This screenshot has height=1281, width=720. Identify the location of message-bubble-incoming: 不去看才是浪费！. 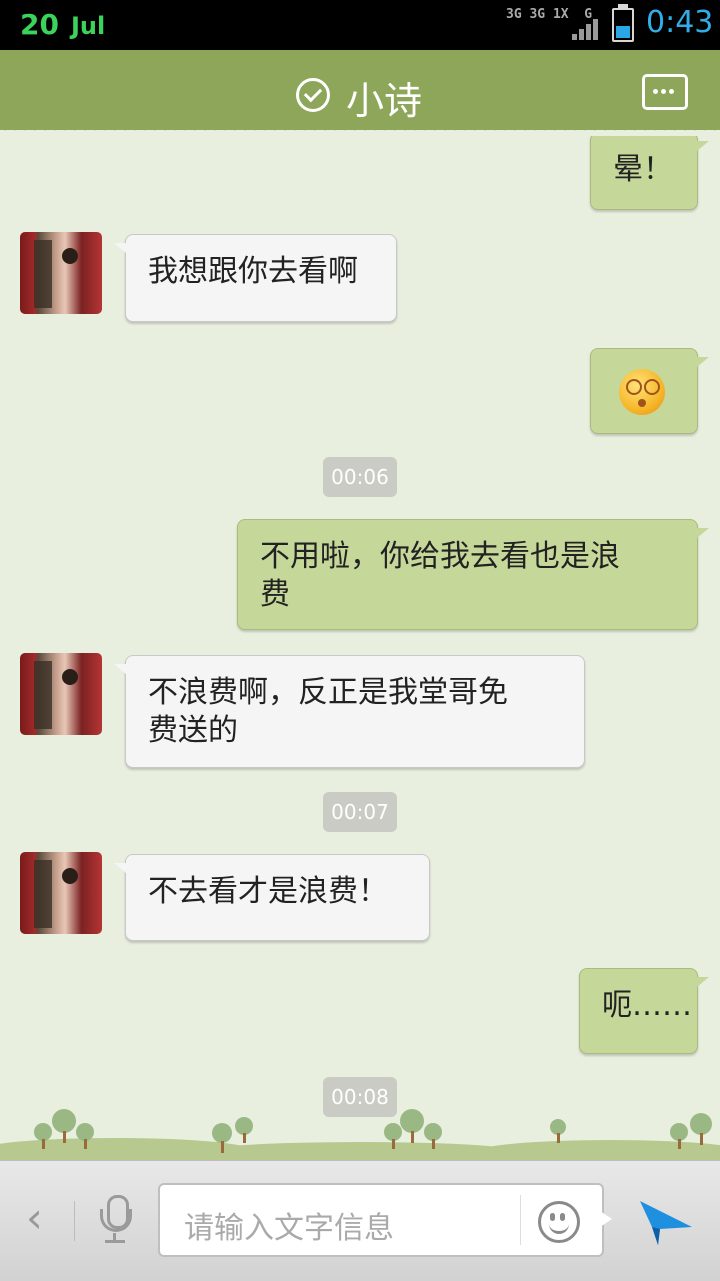
(272, 897).